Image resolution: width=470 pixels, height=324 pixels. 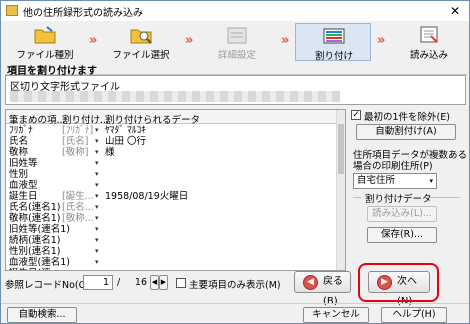 What do you see at coordinates (236, 69) in the screenshot?
I see `section-title: 項目を割り付けます` at bounding box center [236, 69].